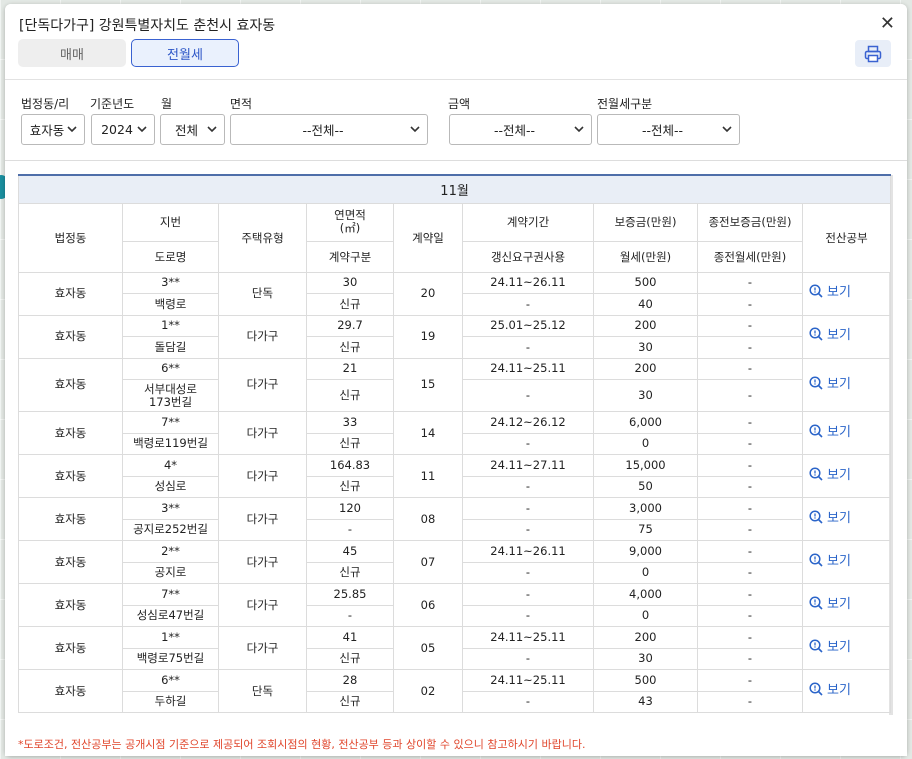 The height and width of the screenshot is (759, 912). I want to click on cell-kind: 신규, so click(350, 572).